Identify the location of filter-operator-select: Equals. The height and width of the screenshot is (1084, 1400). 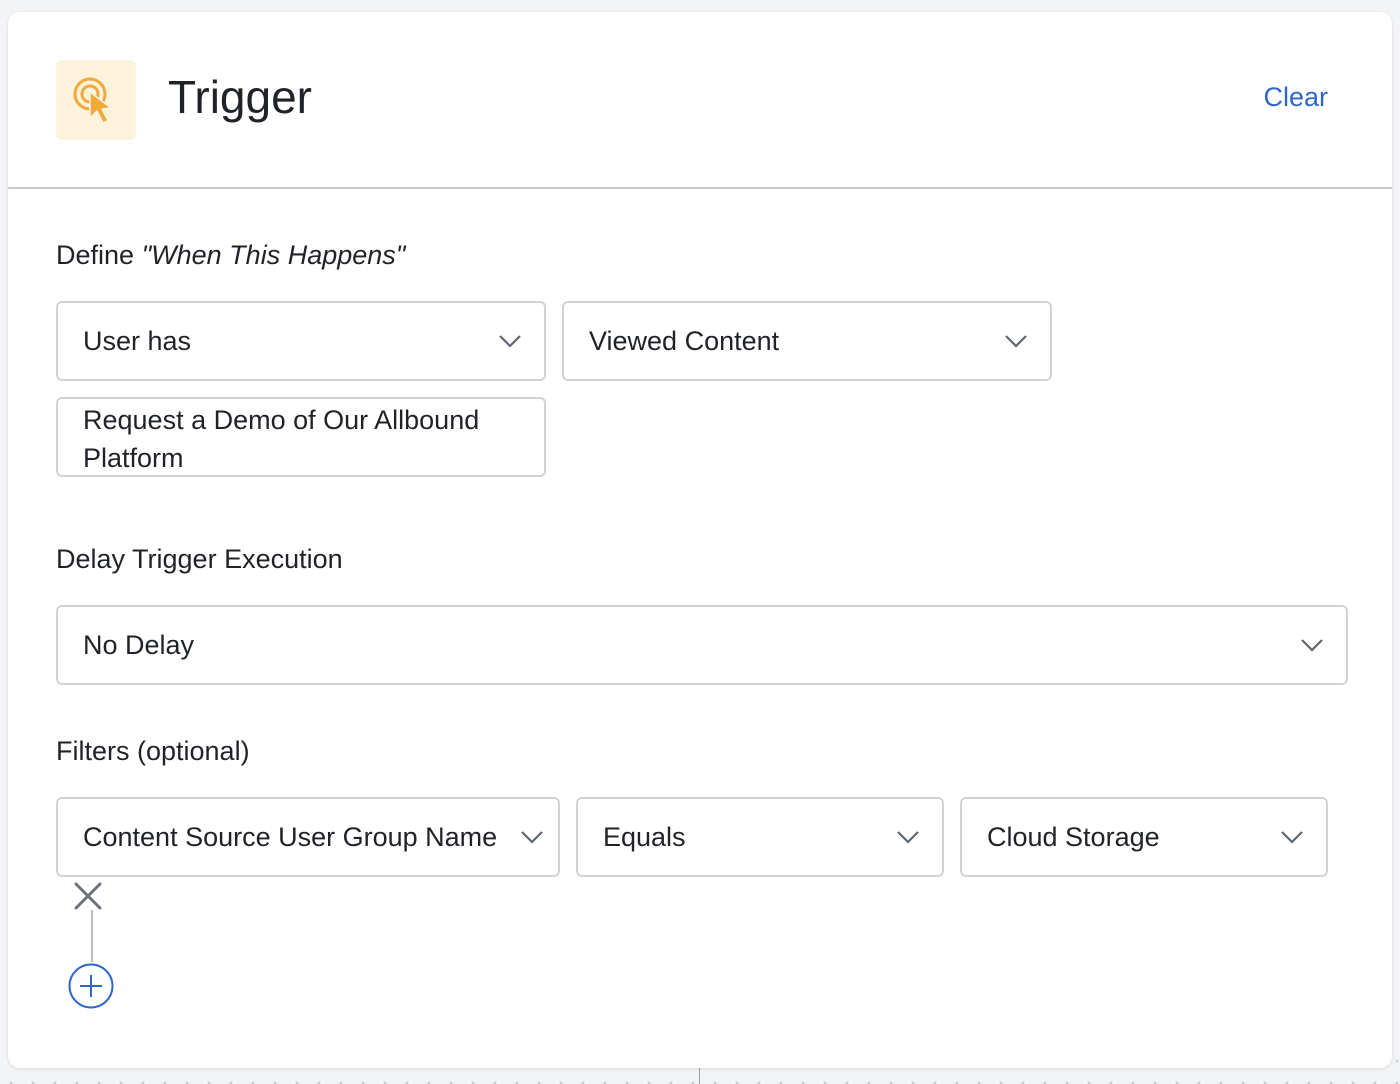
(760, 837).